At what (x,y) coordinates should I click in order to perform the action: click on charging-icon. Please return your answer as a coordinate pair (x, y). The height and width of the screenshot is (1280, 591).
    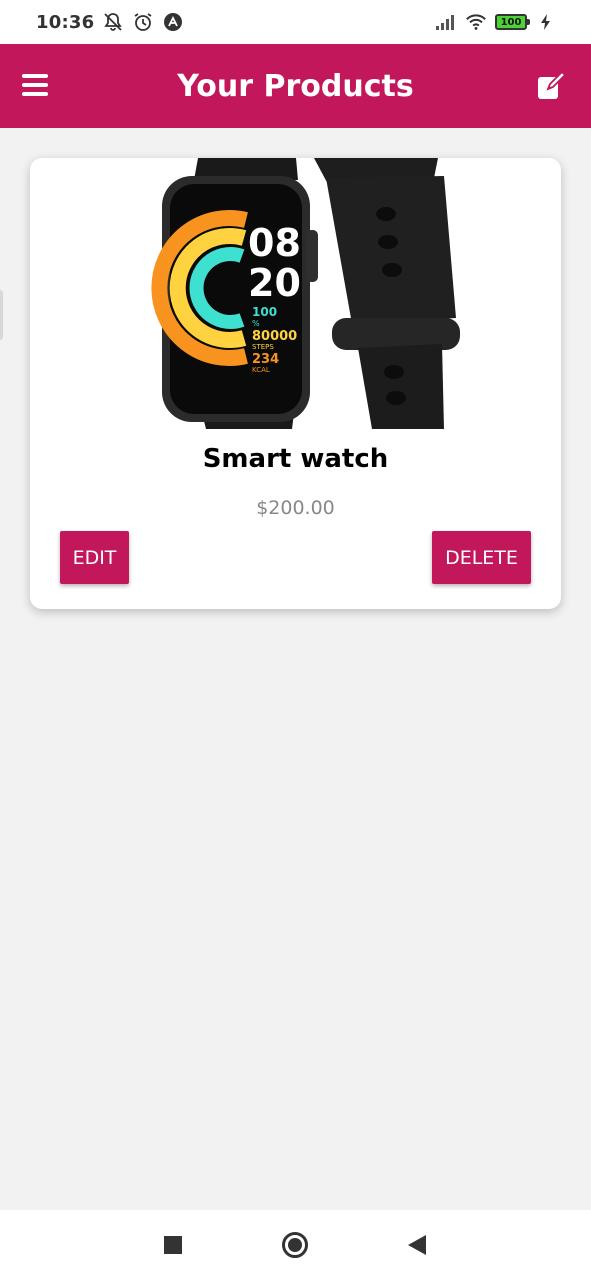
    Looking at the image, I should click on (546, 22).